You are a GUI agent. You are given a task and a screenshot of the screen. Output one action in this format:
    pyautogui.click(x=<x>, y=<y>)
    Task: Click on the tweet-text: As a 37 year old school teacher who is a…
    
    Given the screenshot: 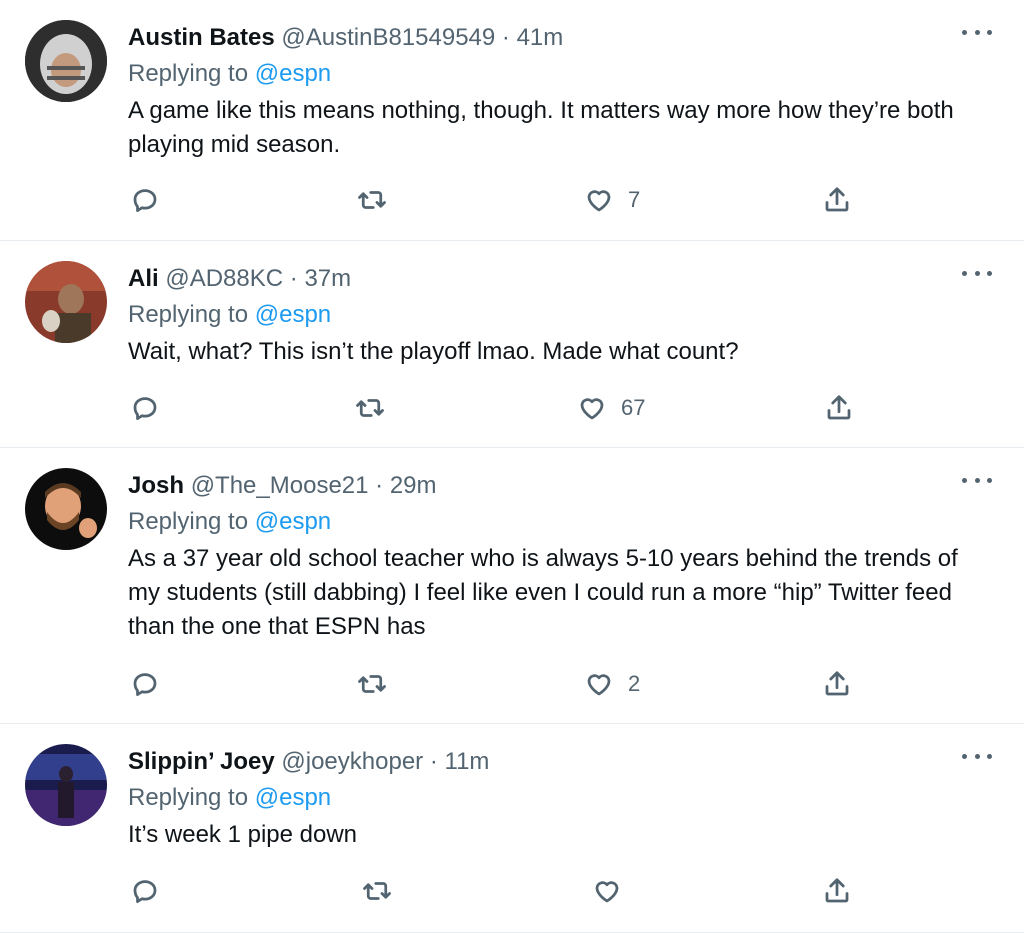 What is the action you would take?
    pyautogui.click(x=543, y=592)
    